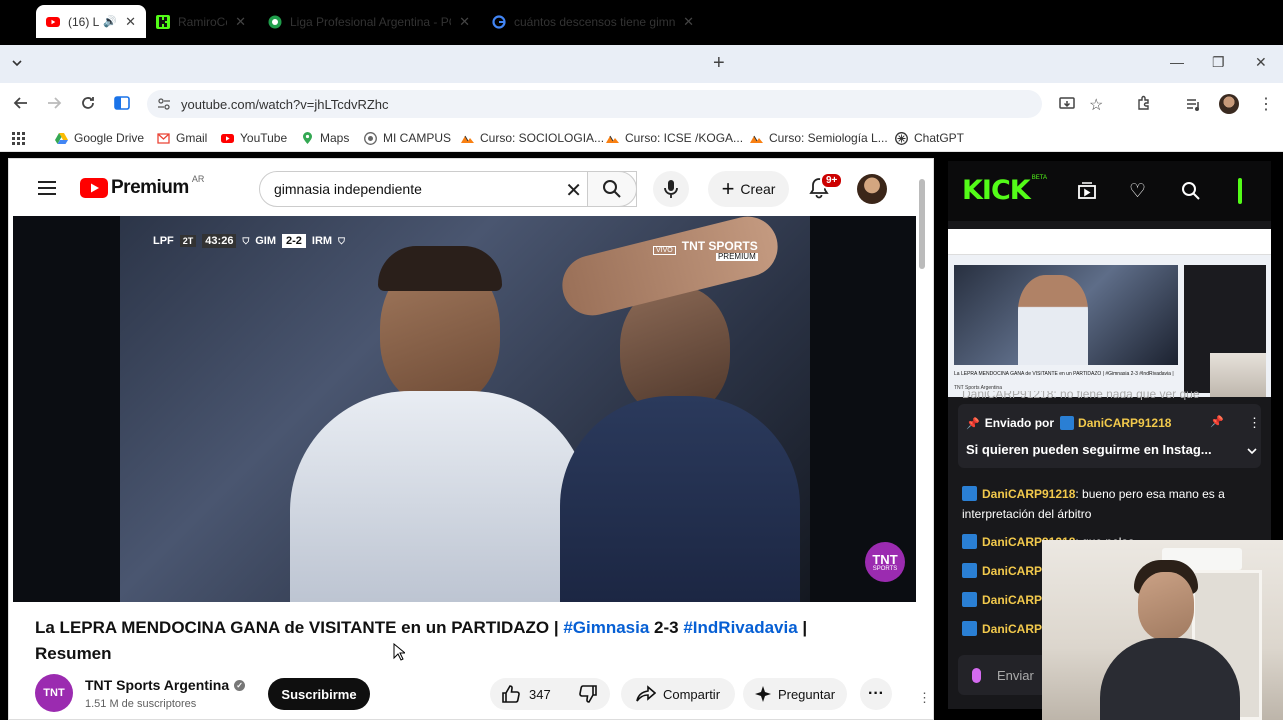 This screenshot has width=1283, height=720. Describe the element at coordinates (872, 189) in the screenshot. I see `account-avatar` at that location.